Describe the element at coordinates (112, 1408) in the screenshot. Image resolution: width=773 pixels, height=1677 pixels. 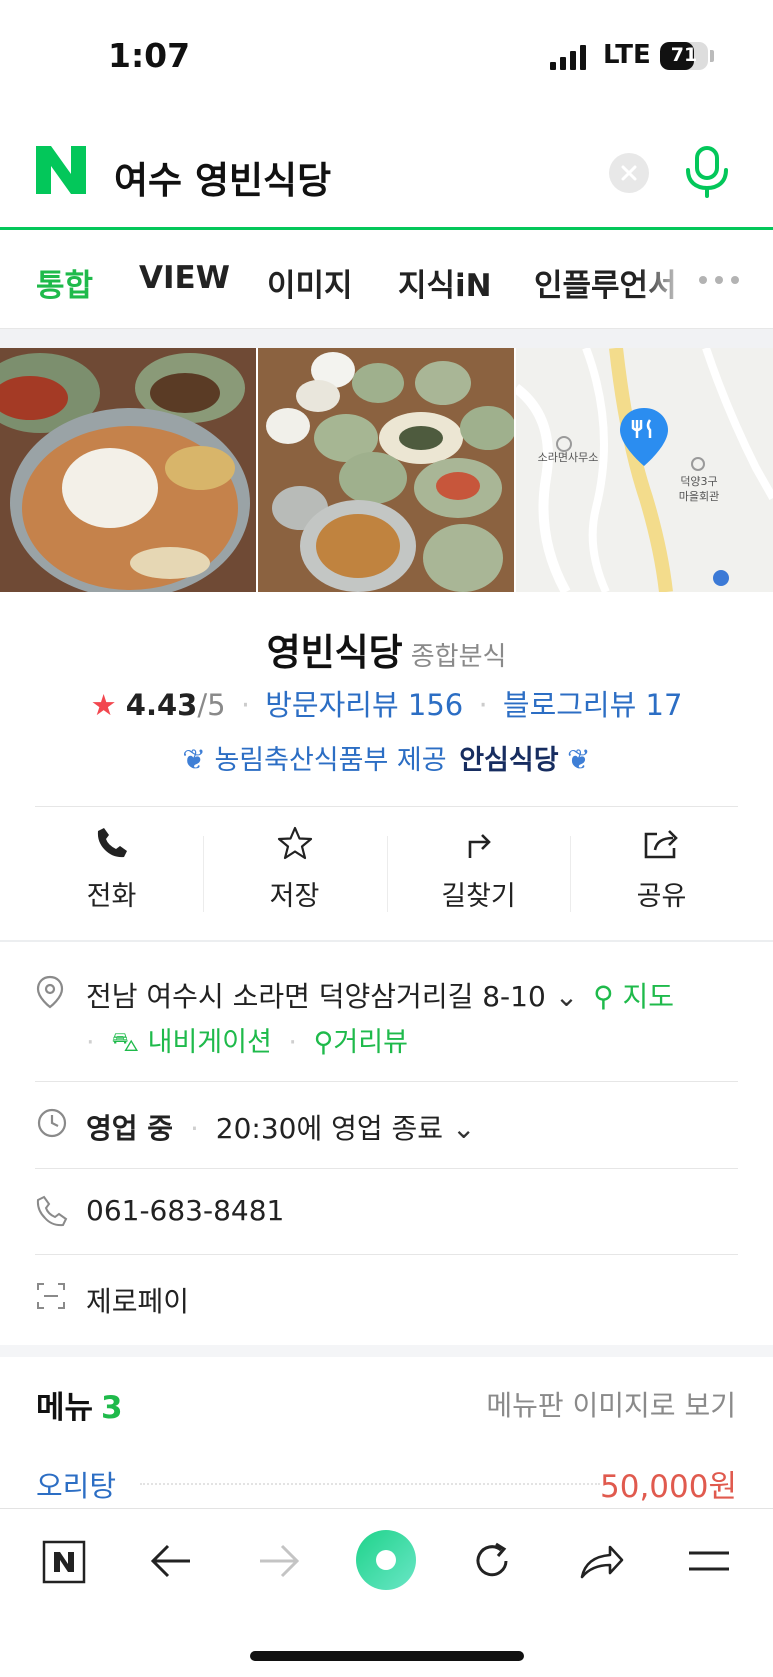
I see `menu-count: 3` at that location.